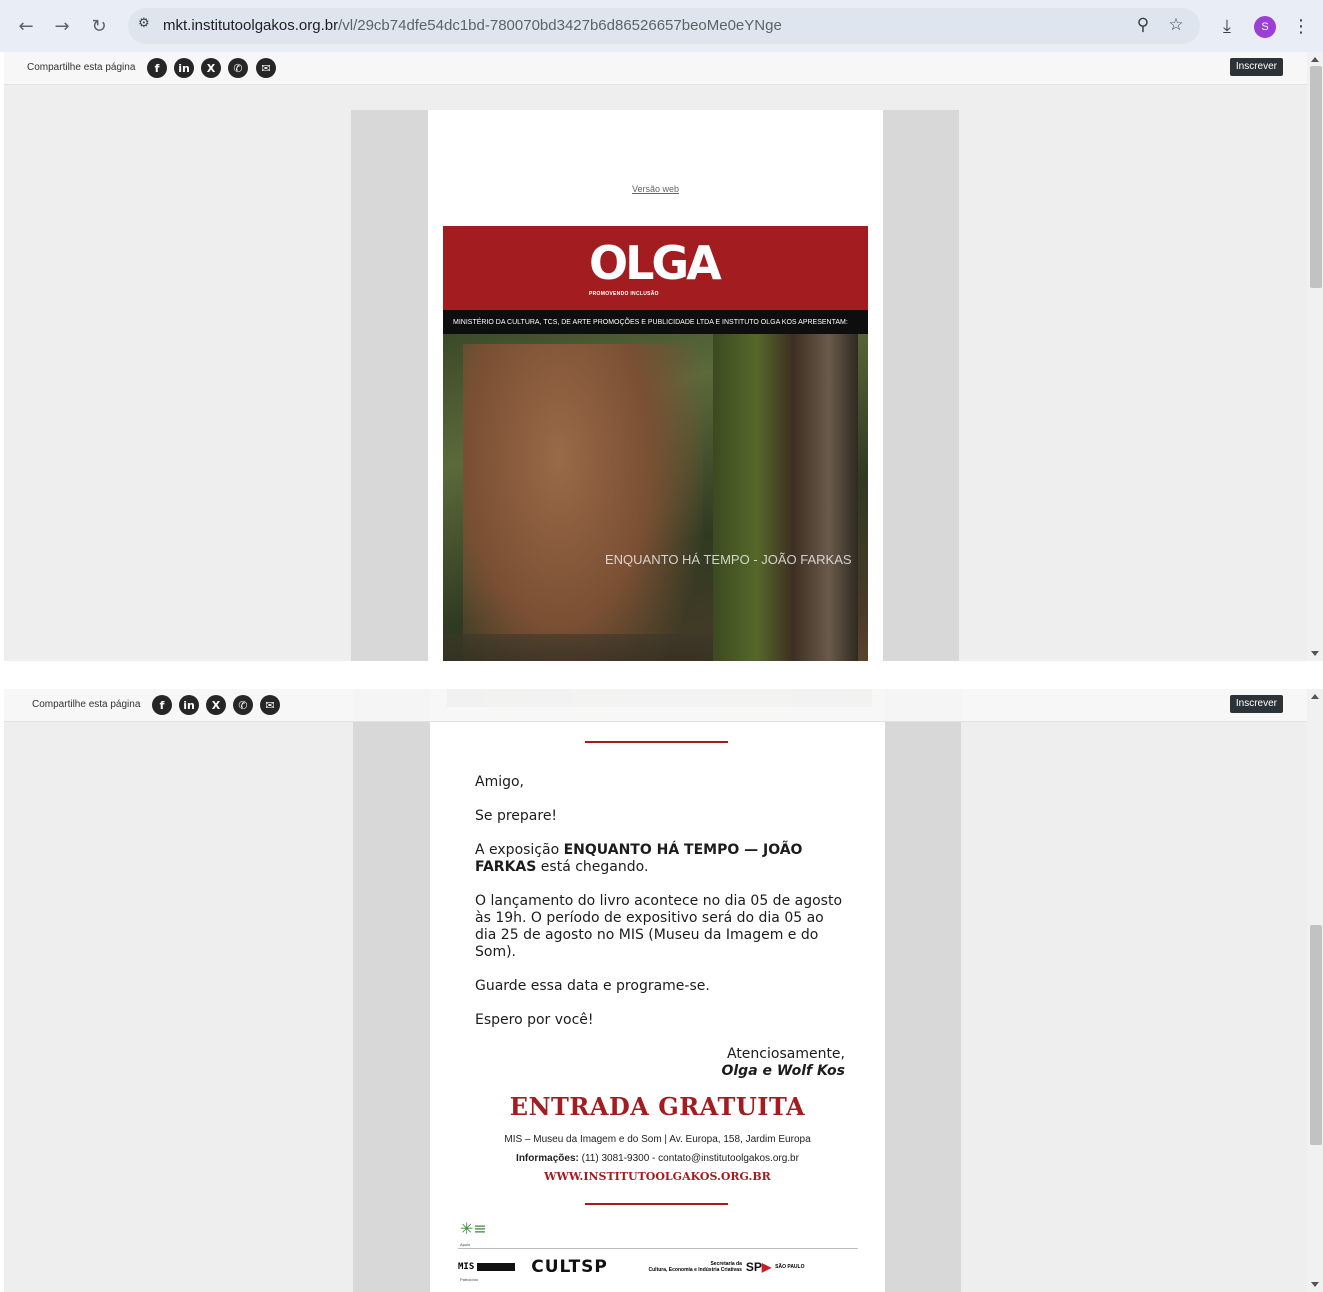  What do you see at coordinates (1265, 27) in the screenshot?
I see `profile-avatar: S` at bounding box center [1265, 27].